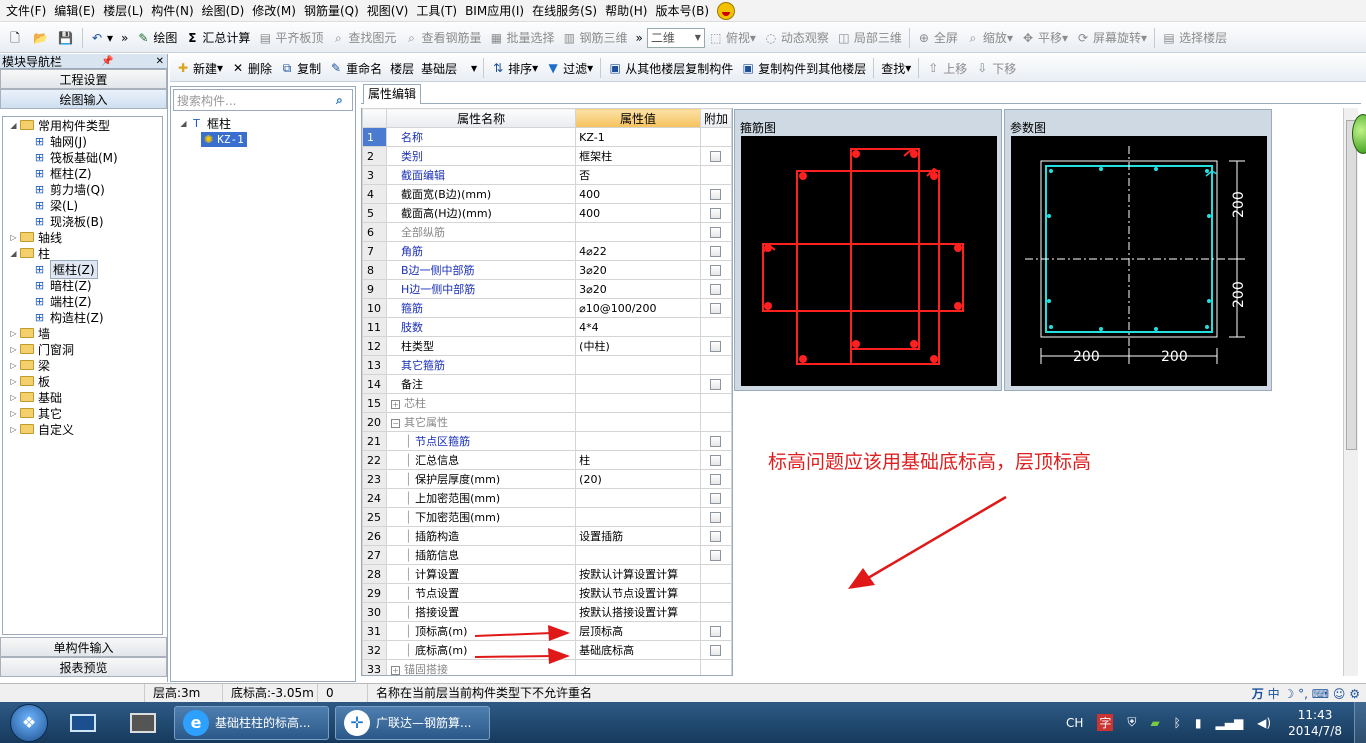 The height and width of the screenshot is (743, 1366). What do you see at coordinates (156, 38) in the screenshot?
I see `draw-button: ✎ 绘图` at bounding box center [156, 38].